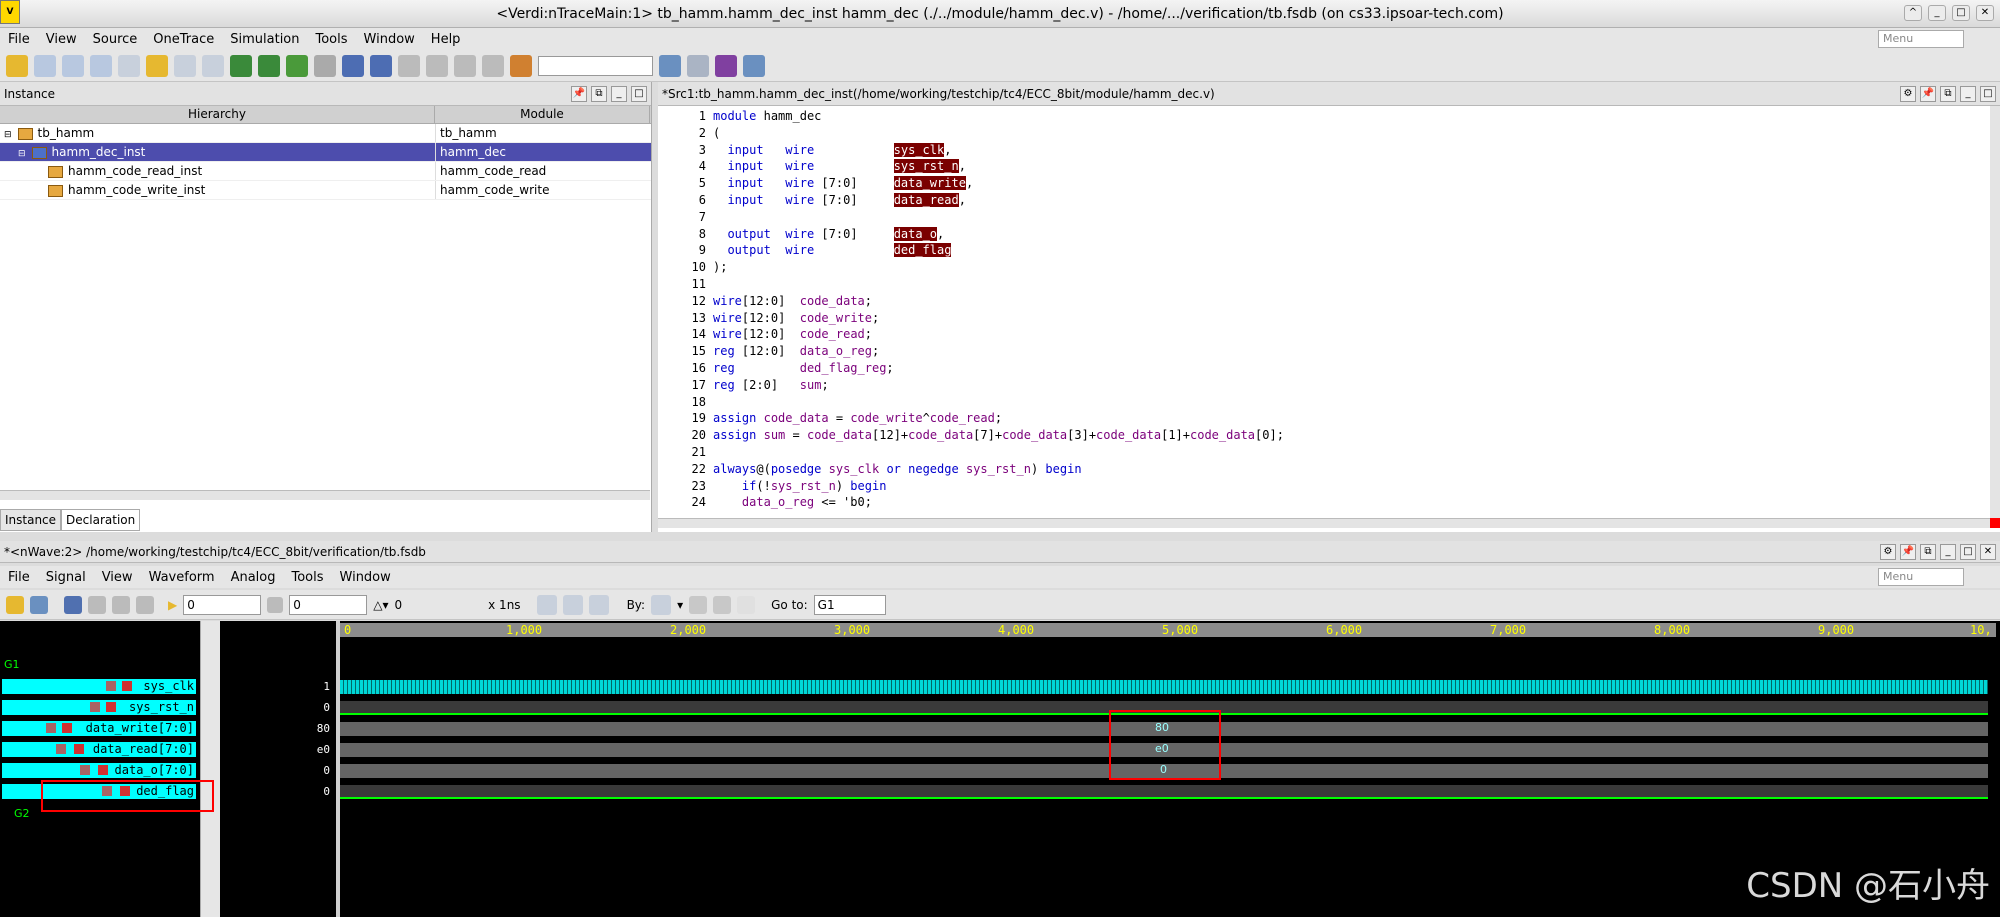 This screenshot has width=2000, height=917. I want to click on code-line: 13 wire[12:0] code_write;, so click(1329, 318).